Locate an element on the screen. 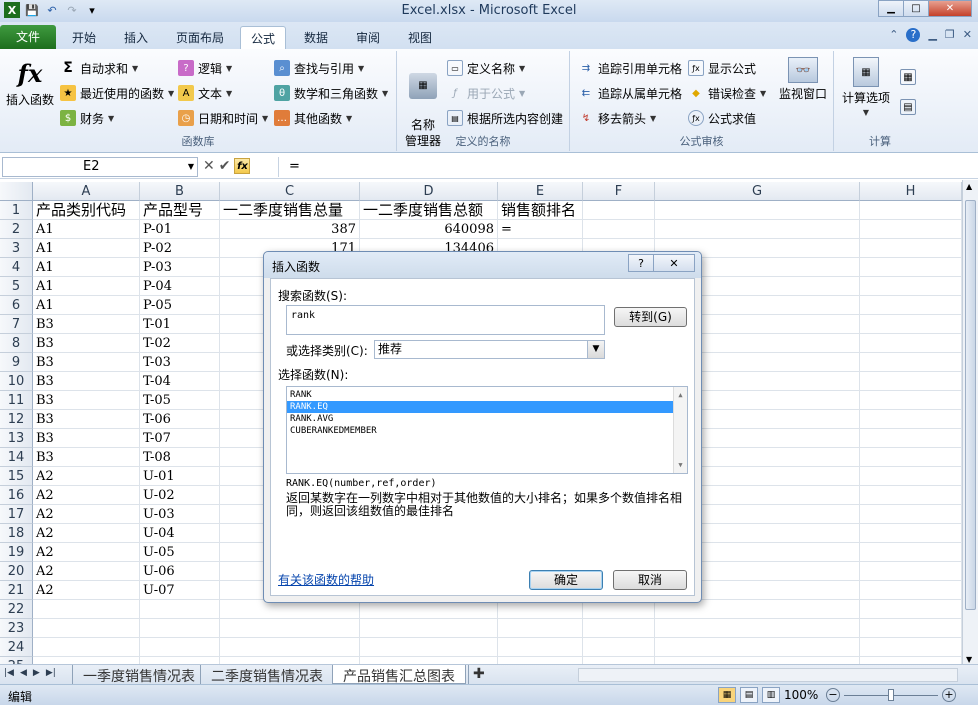 The height and width of the screenshot is (705, 978). function-help-link: 有关该函数的帮助 is located at coordinates (326, 579).